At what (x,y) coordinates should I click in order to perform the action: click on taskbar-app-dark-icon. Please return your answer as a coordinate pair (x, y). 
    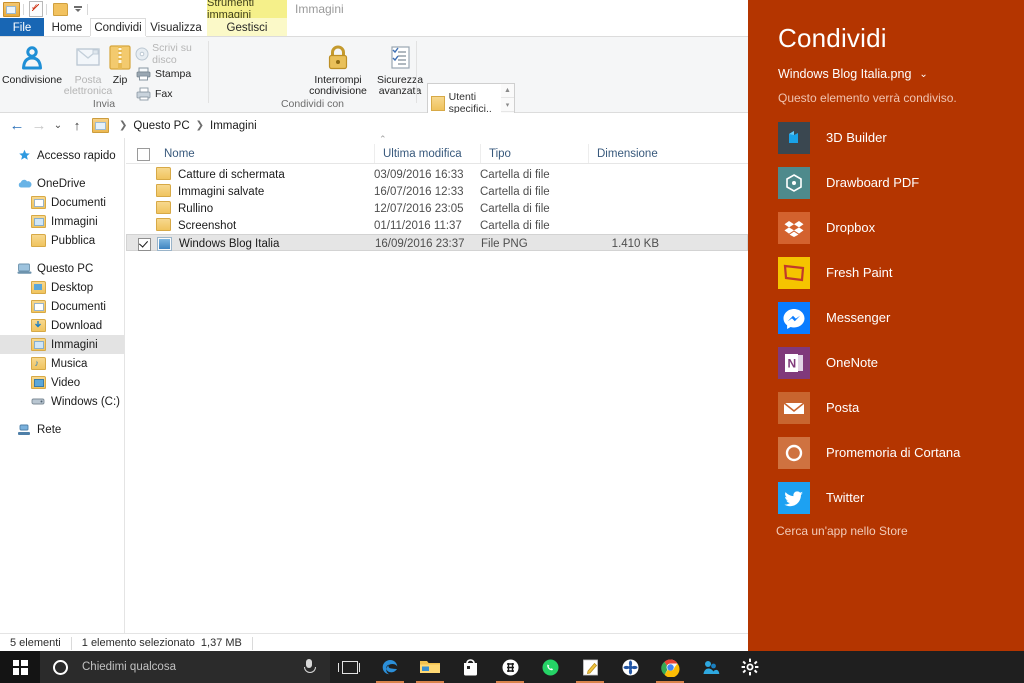
    Looking at the image, I should click on (510, 667).